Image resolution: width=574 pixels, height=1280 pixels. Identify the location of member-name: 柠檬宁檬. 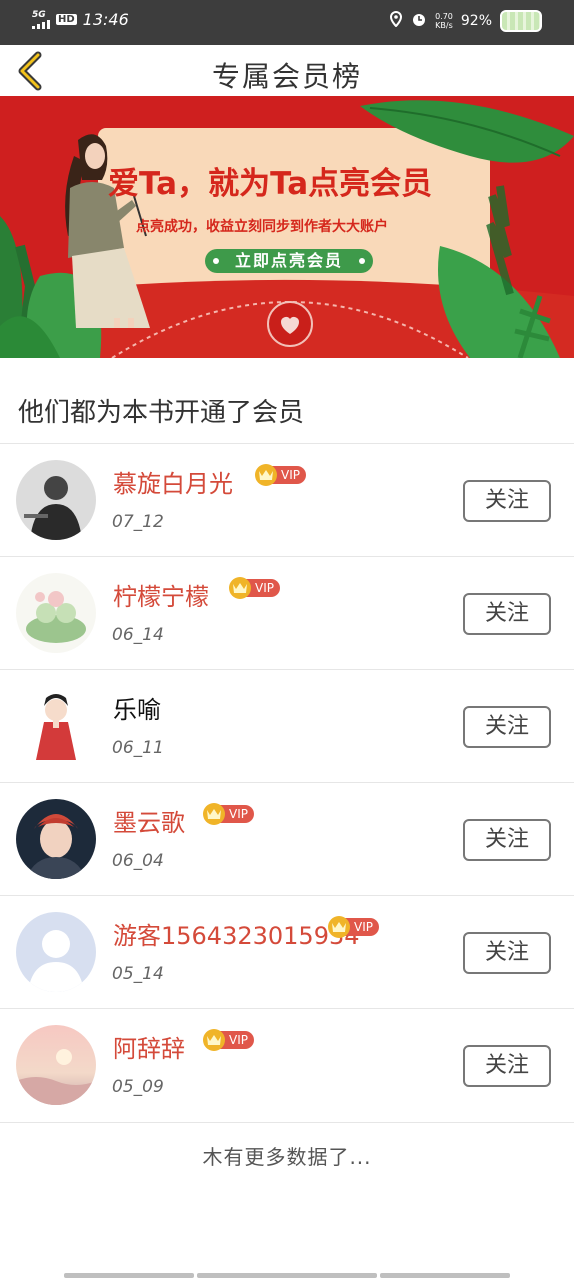
(161, 597).